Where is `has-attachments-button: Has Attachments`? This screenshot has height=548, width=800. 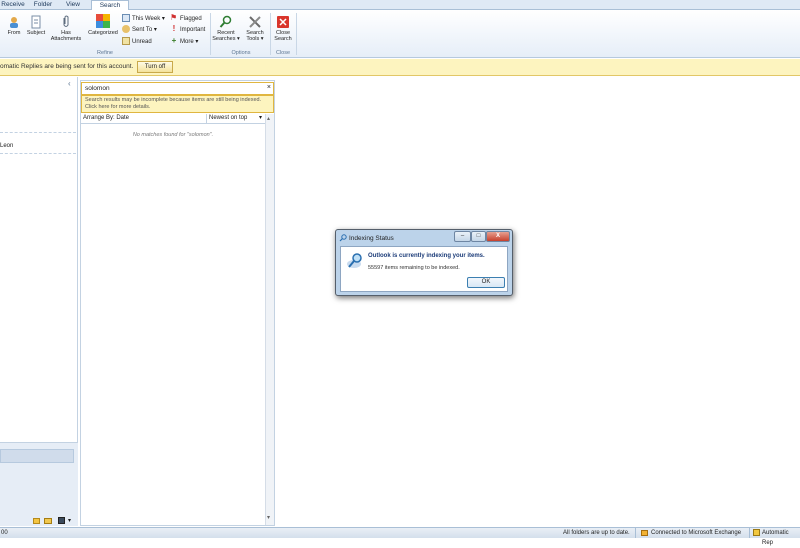
has-attachments-button: Has Attachments is located at coordinates (66, 28).